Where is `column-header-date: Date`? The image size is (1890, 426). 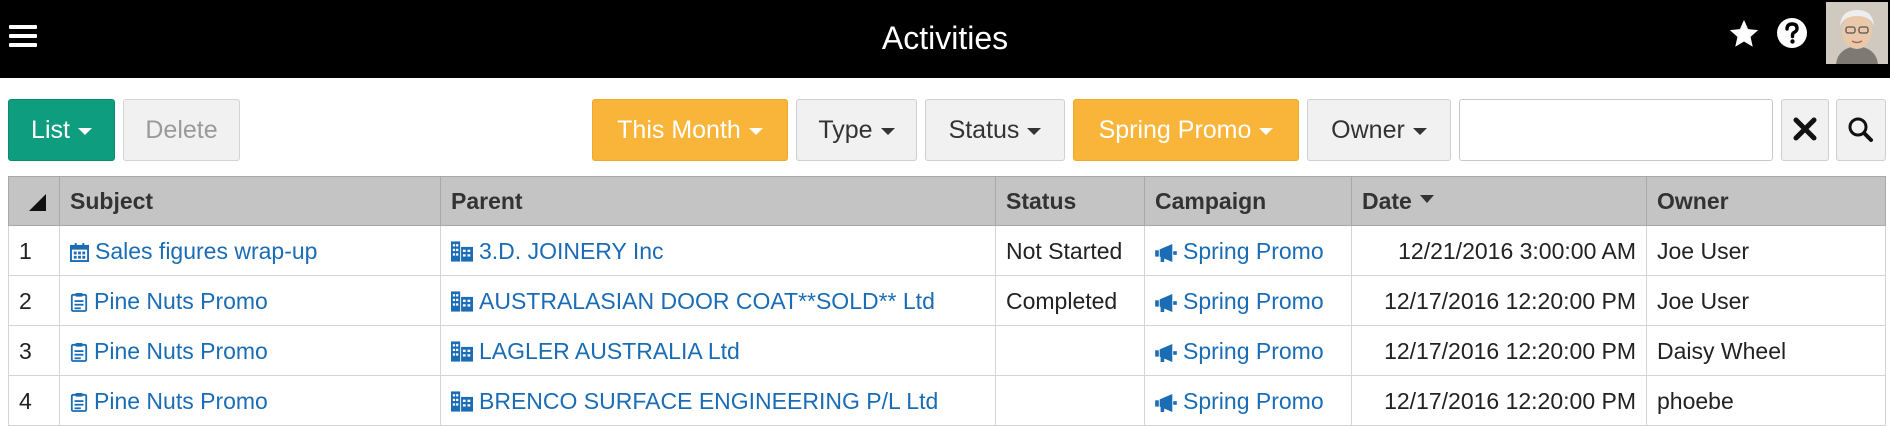 column-header-date: Date is located at coordinates (1499, 201).